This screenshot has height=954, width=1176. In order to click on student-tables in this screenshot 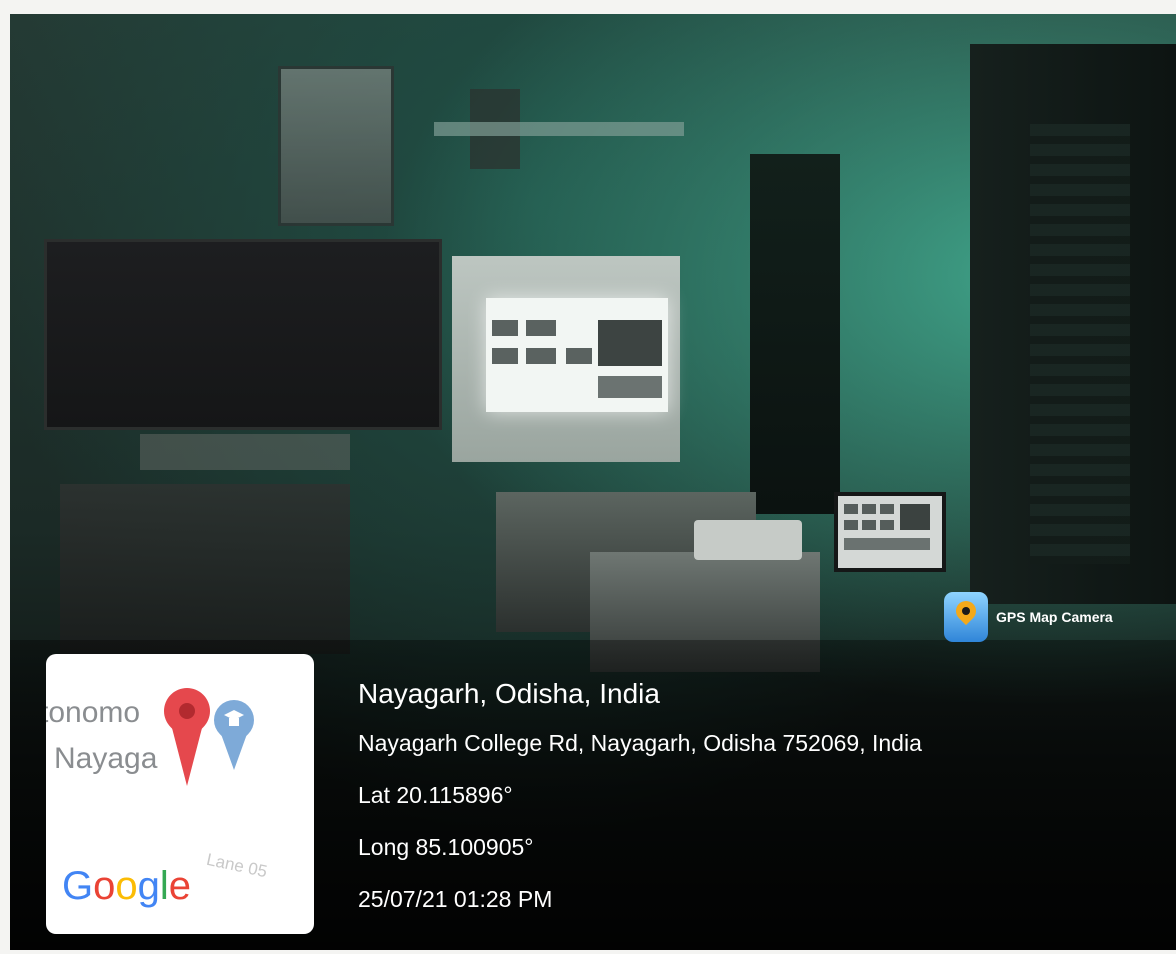, I will do `click(205, 569)`.